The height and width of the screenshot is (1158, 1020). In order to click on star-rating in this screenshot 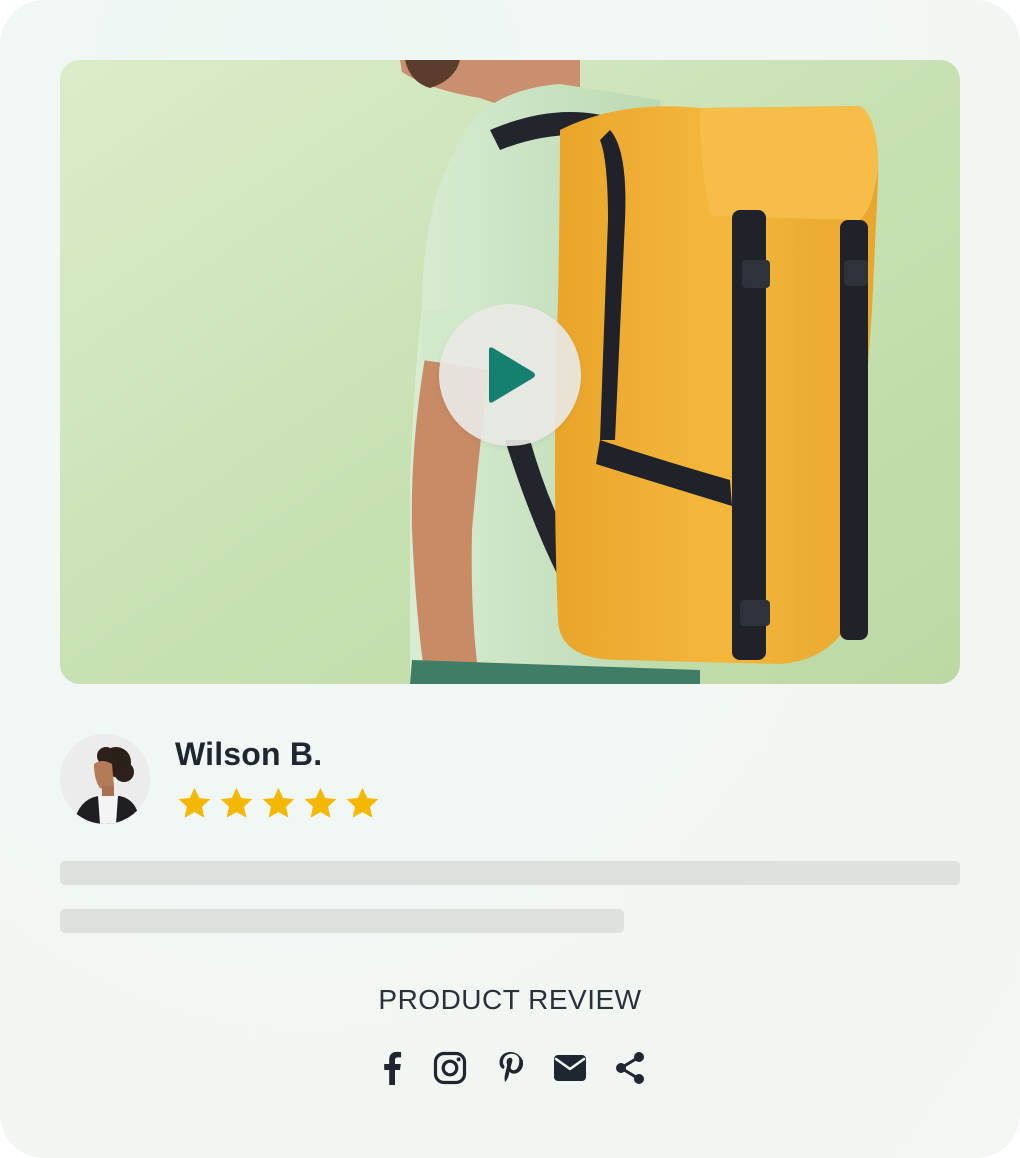, I will do `click(278, 803)`.